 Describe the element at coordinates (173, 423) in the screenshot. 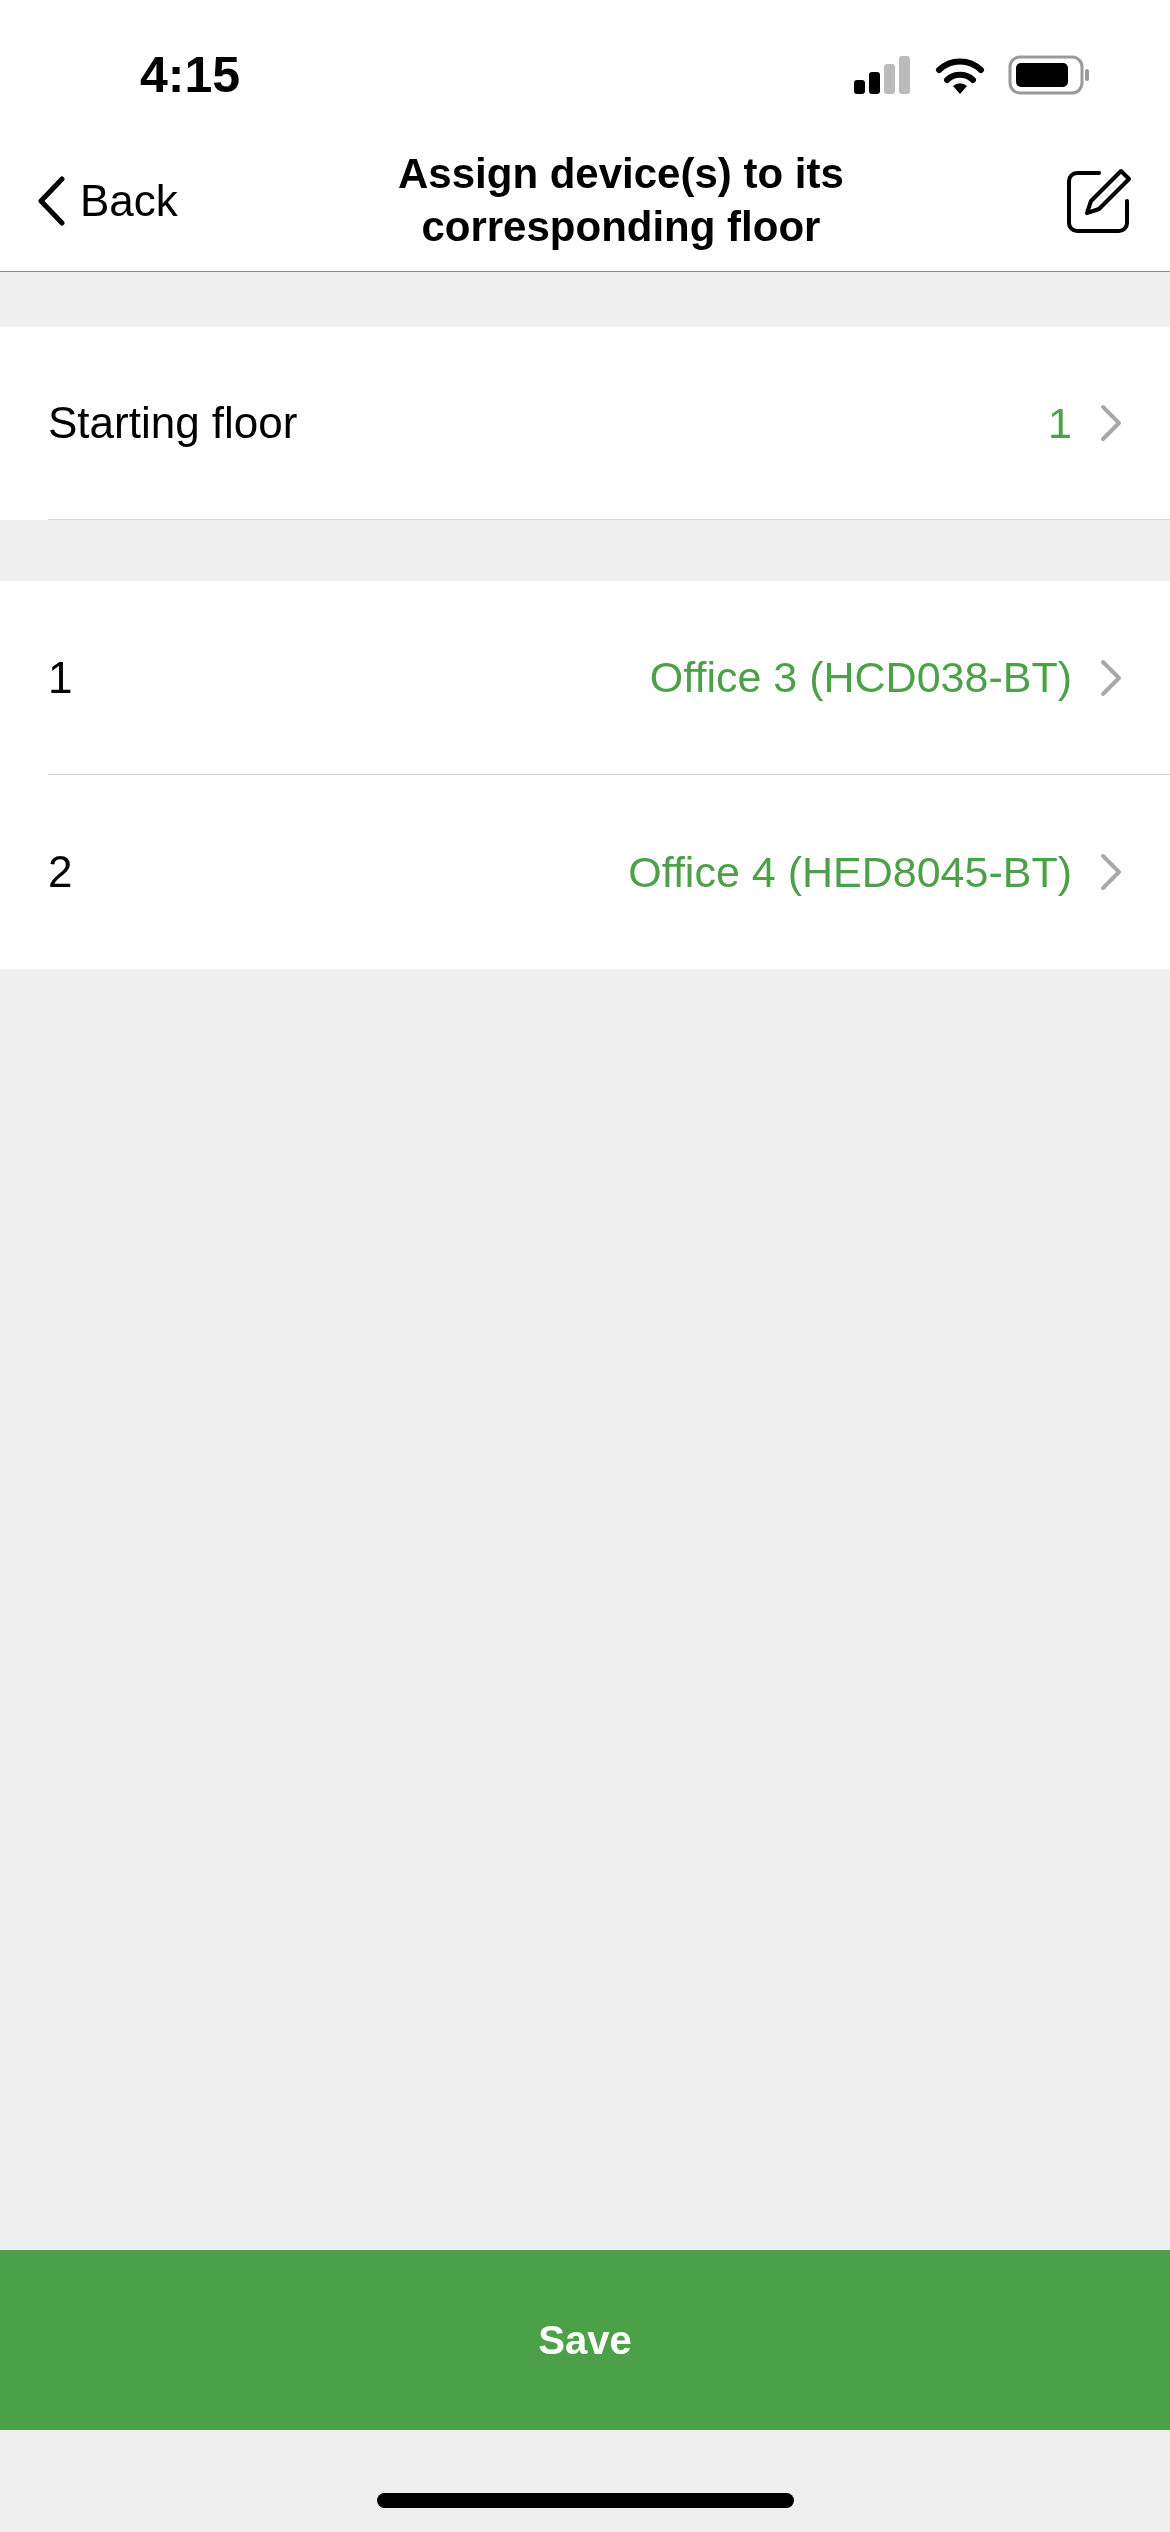

I see `row-label: Starting floor` at that location.